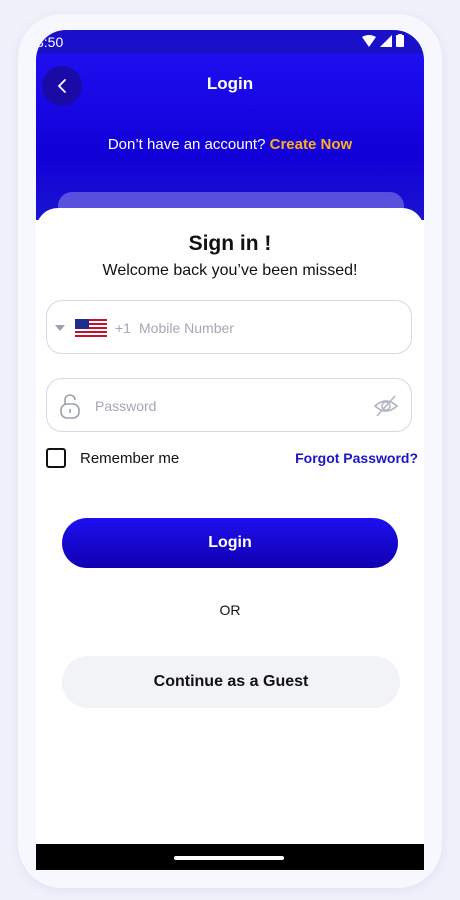 The height and width of the screenshot is (900, 460). What do you see at coordinates (230, 610) in the screenshot?
I see `or-divider: OR` at bounding box center [230, 610].